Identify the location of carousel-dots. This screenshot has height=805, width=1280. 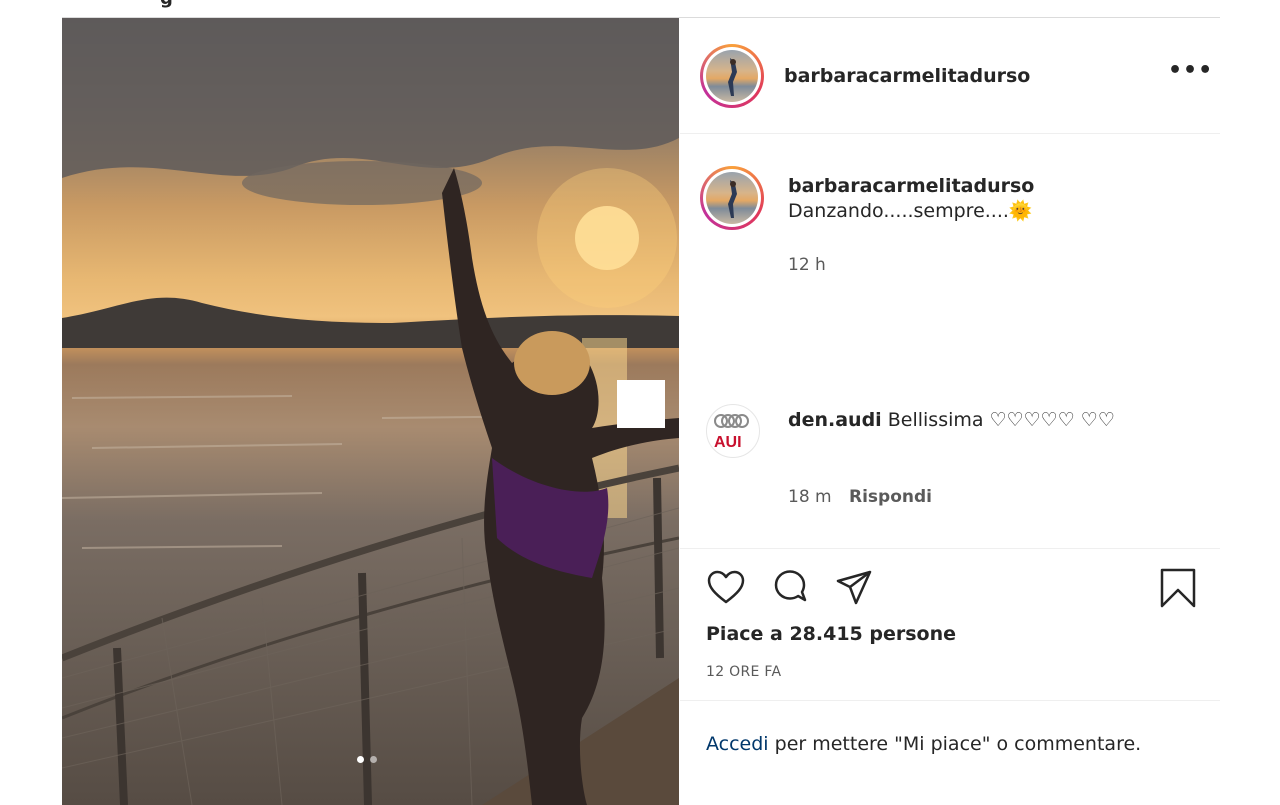
(367, 759).